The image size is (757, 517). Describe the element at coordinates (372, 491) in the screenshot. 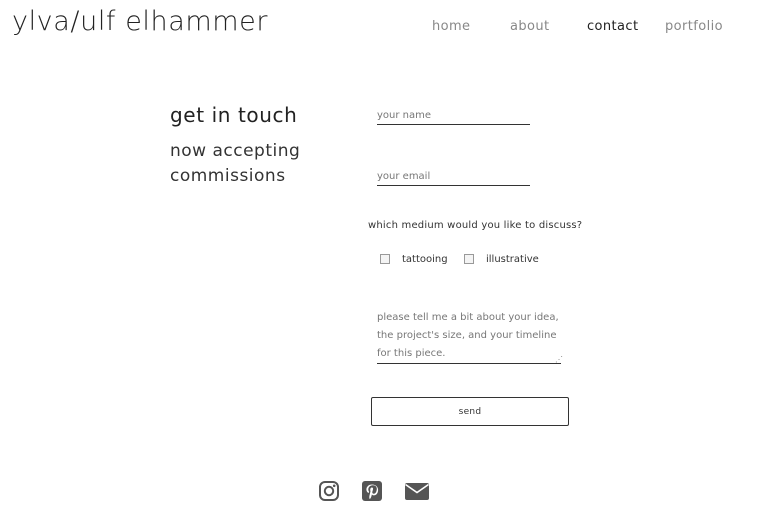

I see `pinterest-icon` at that location.